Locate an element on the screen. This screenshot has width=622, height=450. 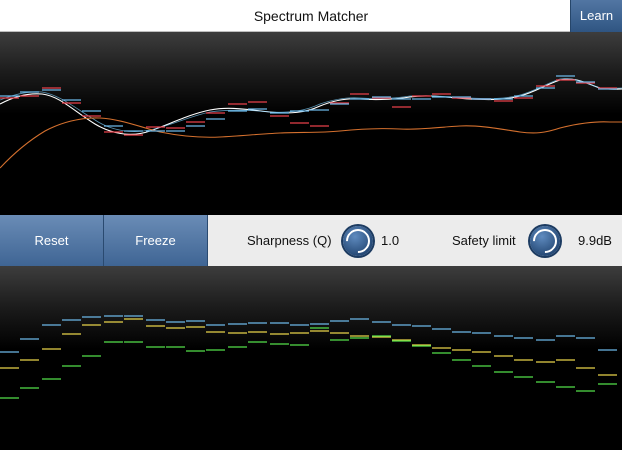
learn-button: Learn is located at coordinates (596, 16).